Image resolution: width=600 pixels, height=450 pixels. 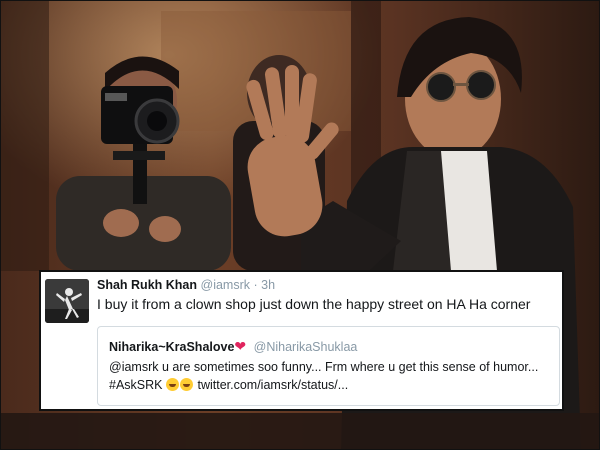 What do you see at coordinates (67, 301) in the screenshot?
I see `avatar` at bounding box center [67, 301].